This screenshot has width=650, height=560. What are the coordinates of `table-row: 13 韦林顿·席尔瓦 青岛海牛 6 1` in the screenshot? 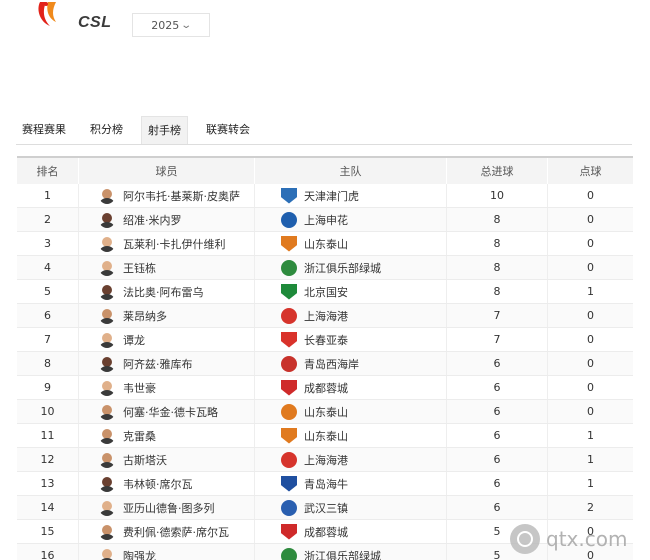 It's located at (325, 484).